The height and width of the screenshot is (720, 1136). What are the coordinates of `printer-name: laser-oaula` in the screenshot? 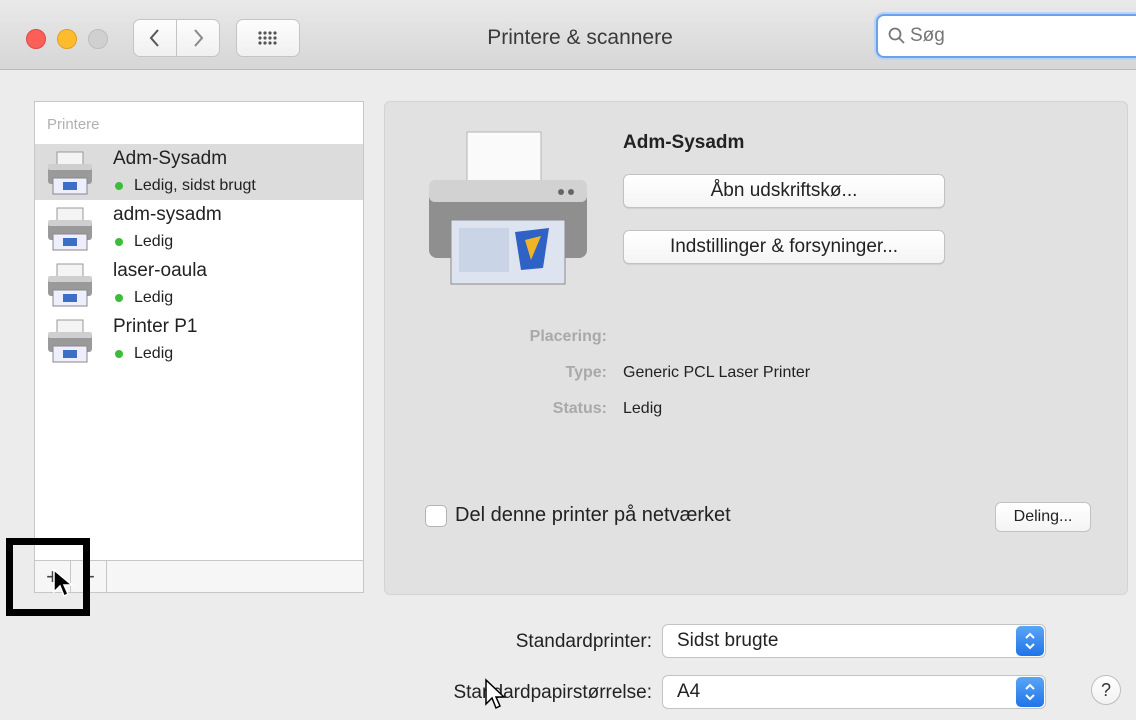 It's located at (160, 270).